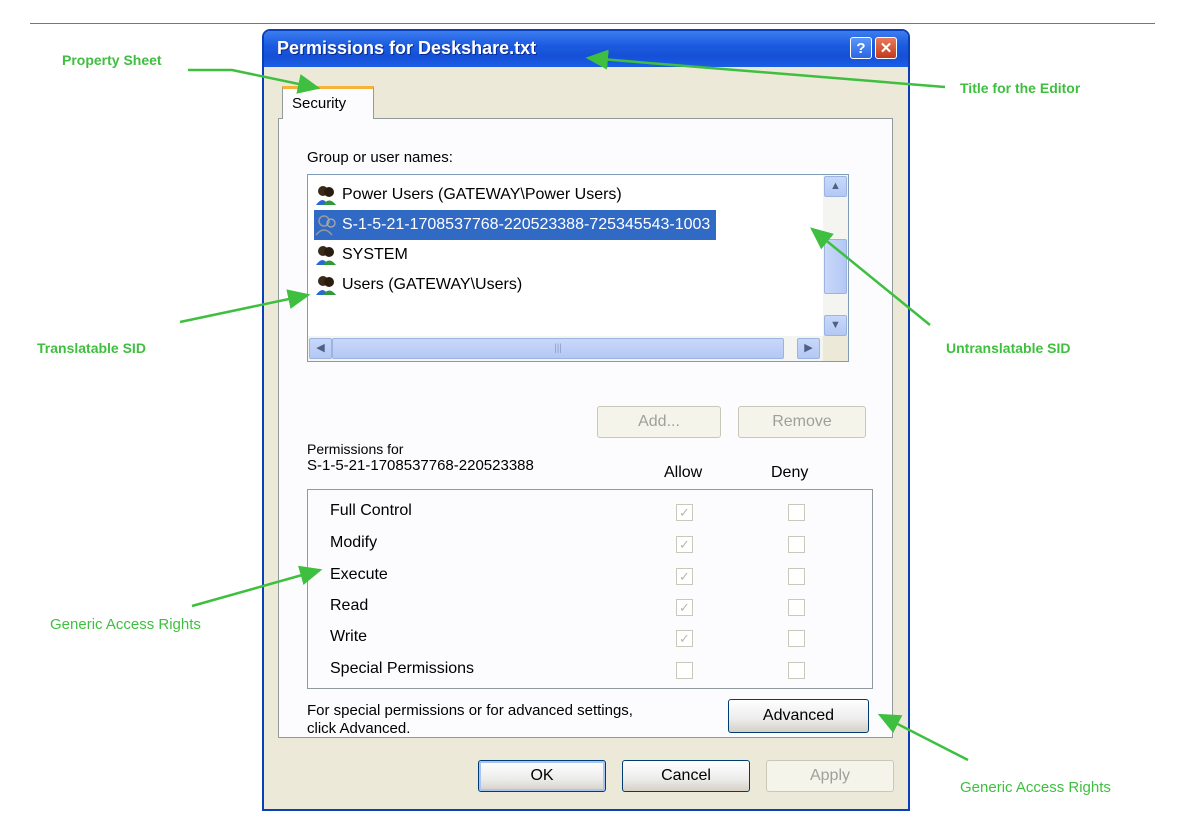  I want to click on annotation-translatable-sid: Translatable SID, so click(91, 348).